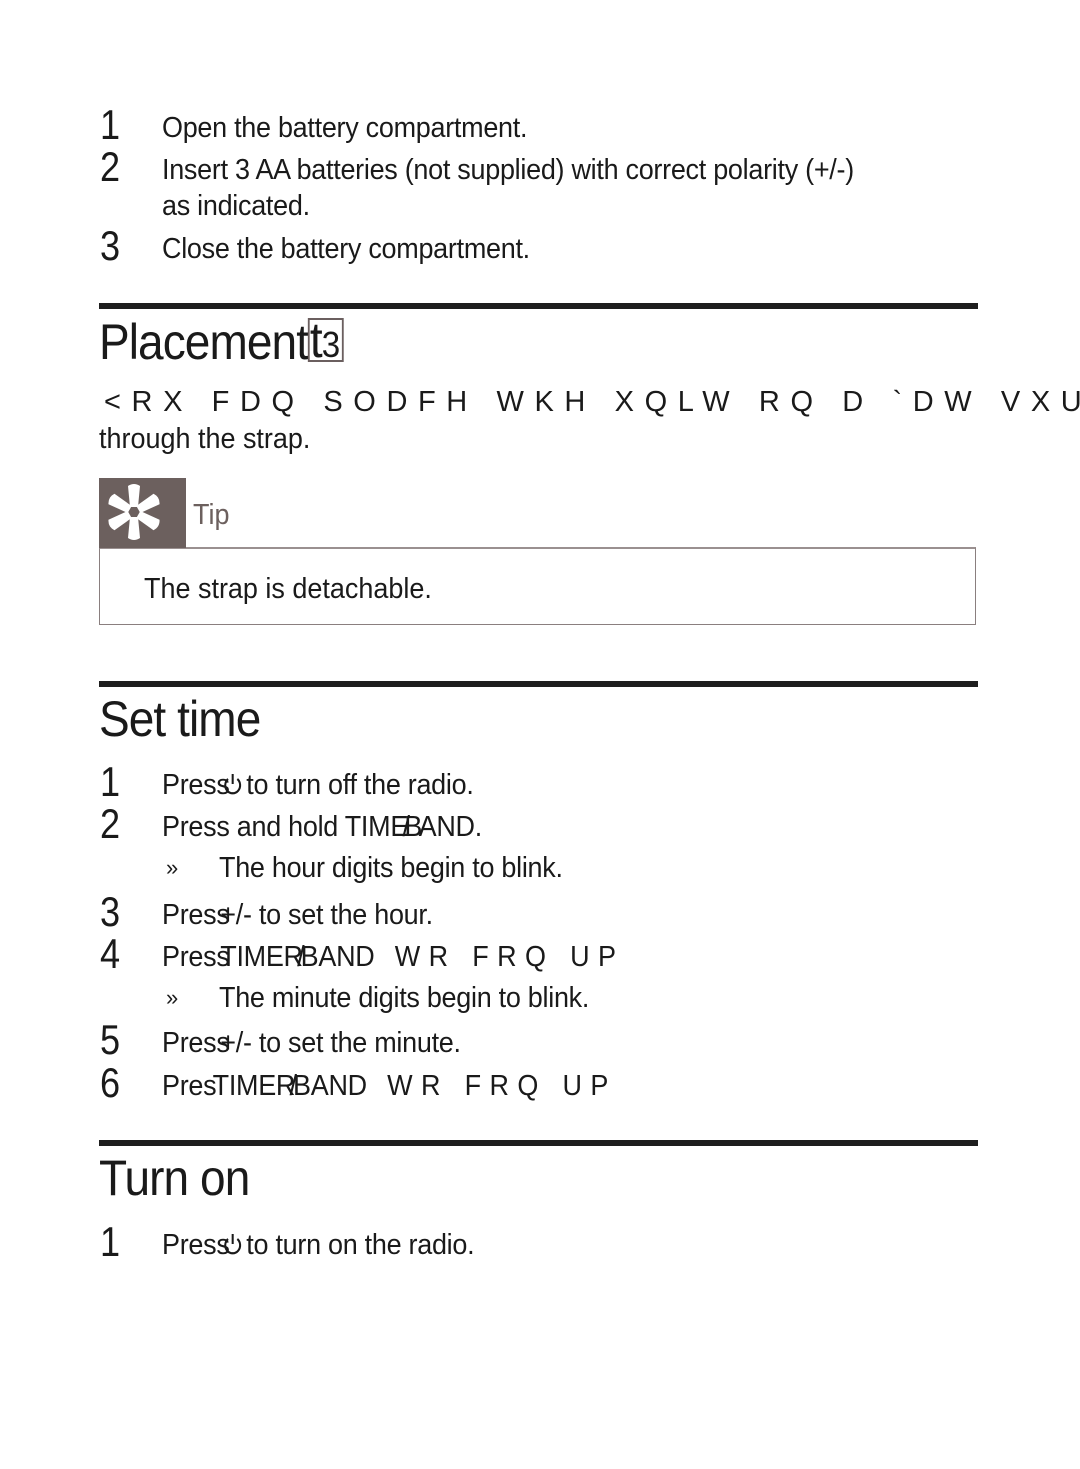  I want to click on placement-body: <RX FDQ SODFH WKH XQLW RQ D `DW VXUI, so click(592, 402).